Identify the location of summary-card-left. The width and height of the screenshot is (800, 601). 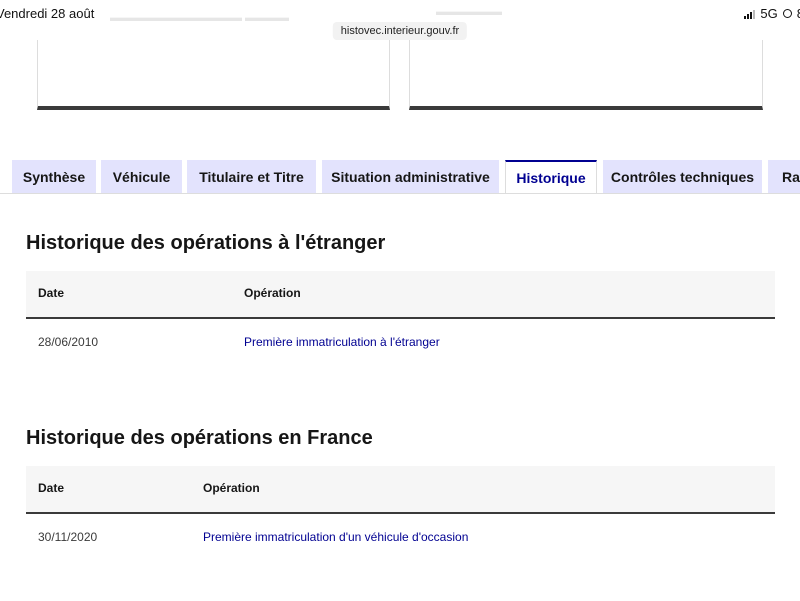
(213, 75).